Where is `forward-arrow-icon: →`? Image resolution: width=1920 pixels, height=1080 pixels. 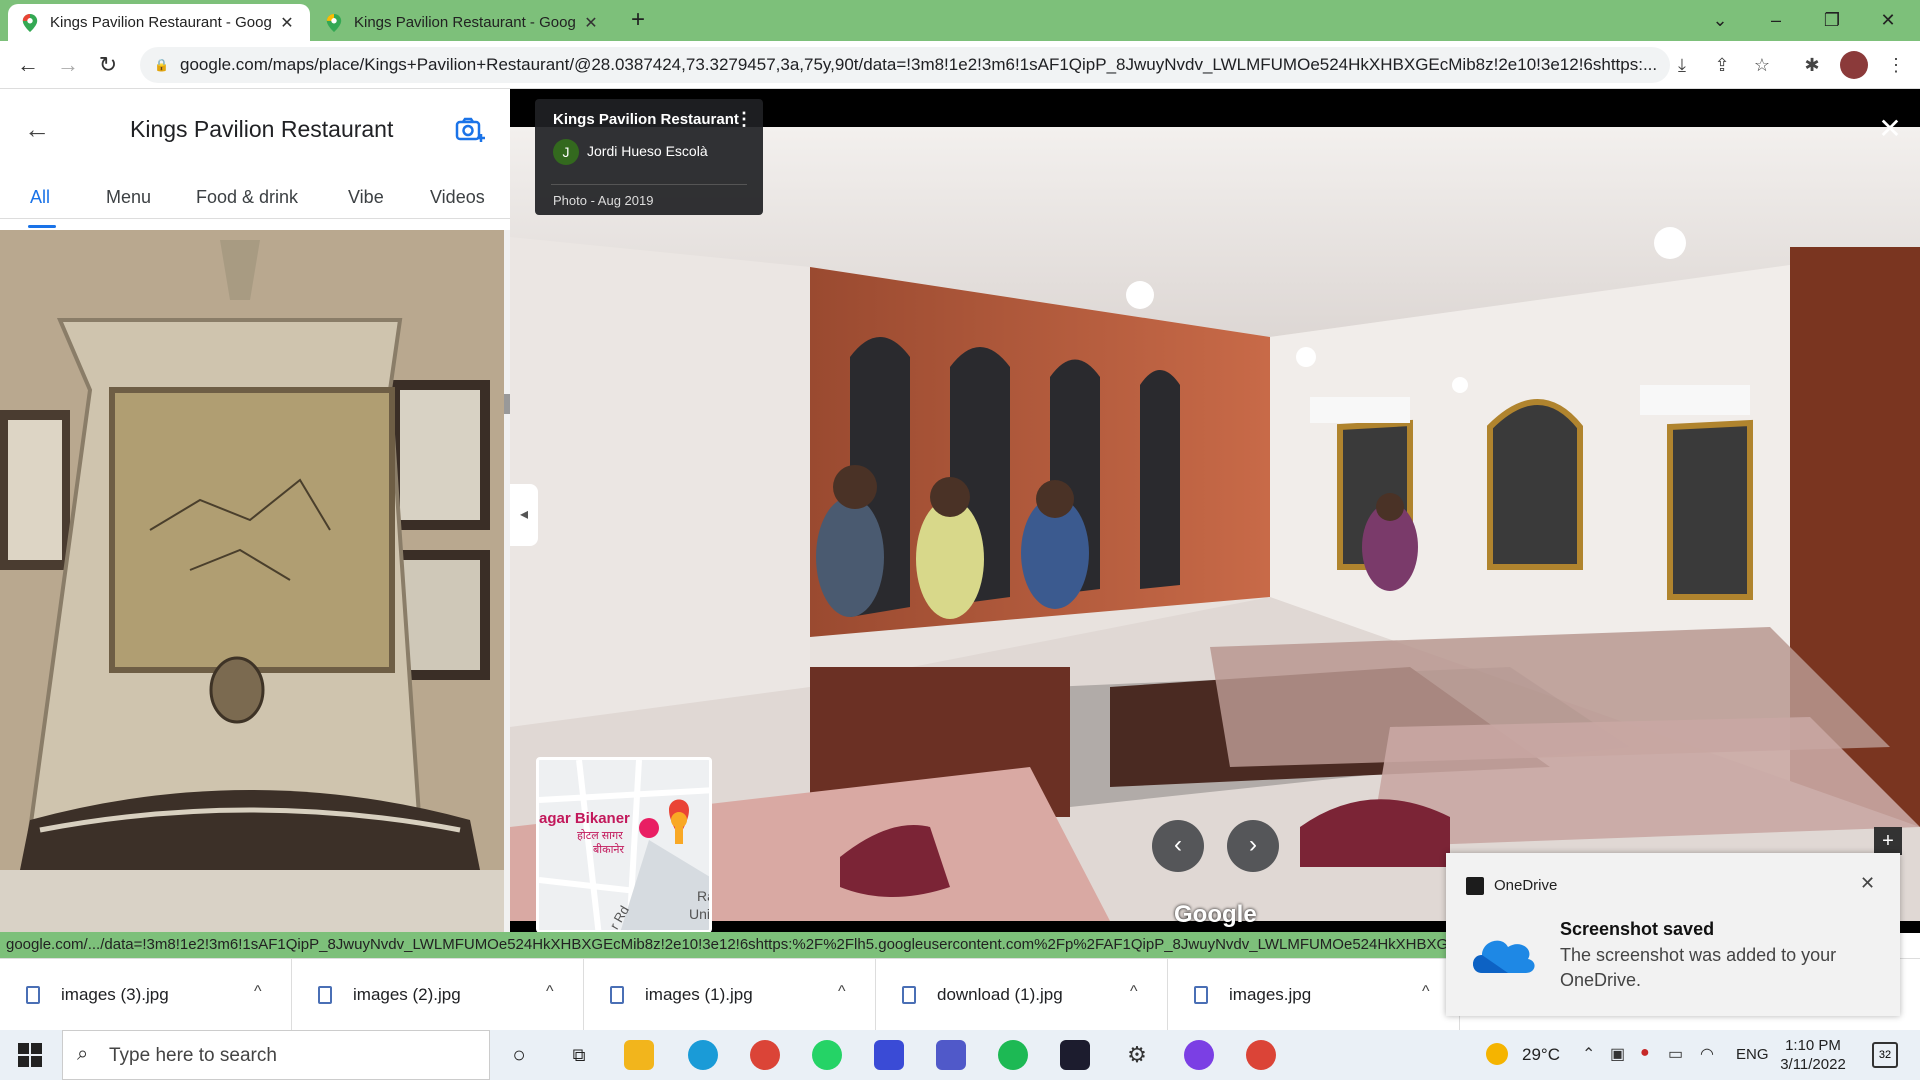 forward-arrow-icon: → is located at coordinates (68, 65).